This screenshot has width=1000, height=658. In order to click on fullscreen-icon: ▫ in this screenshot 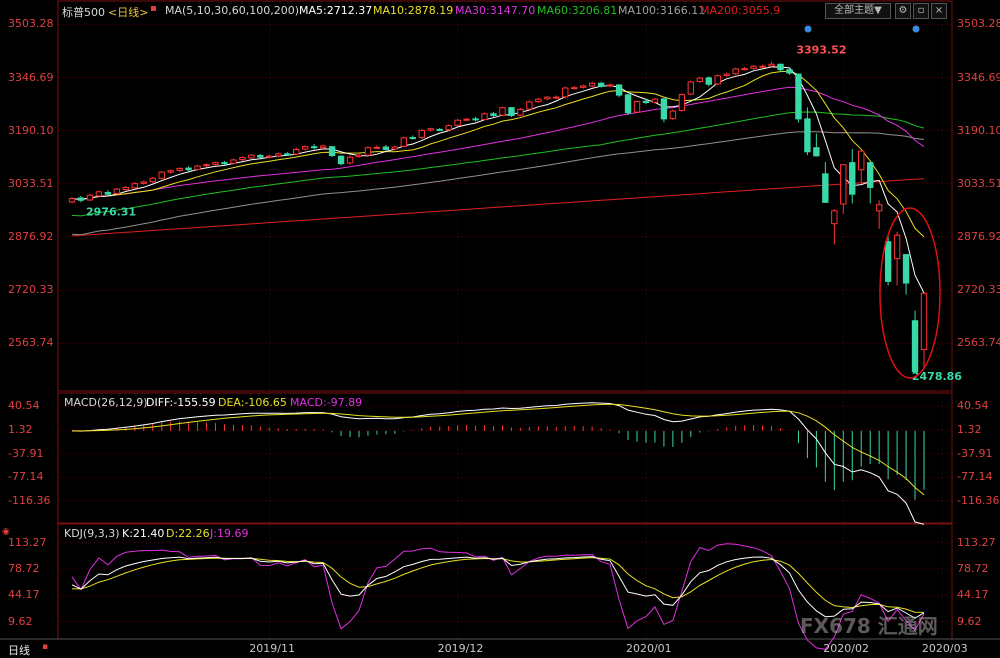, I will do `click(921, 11)`.